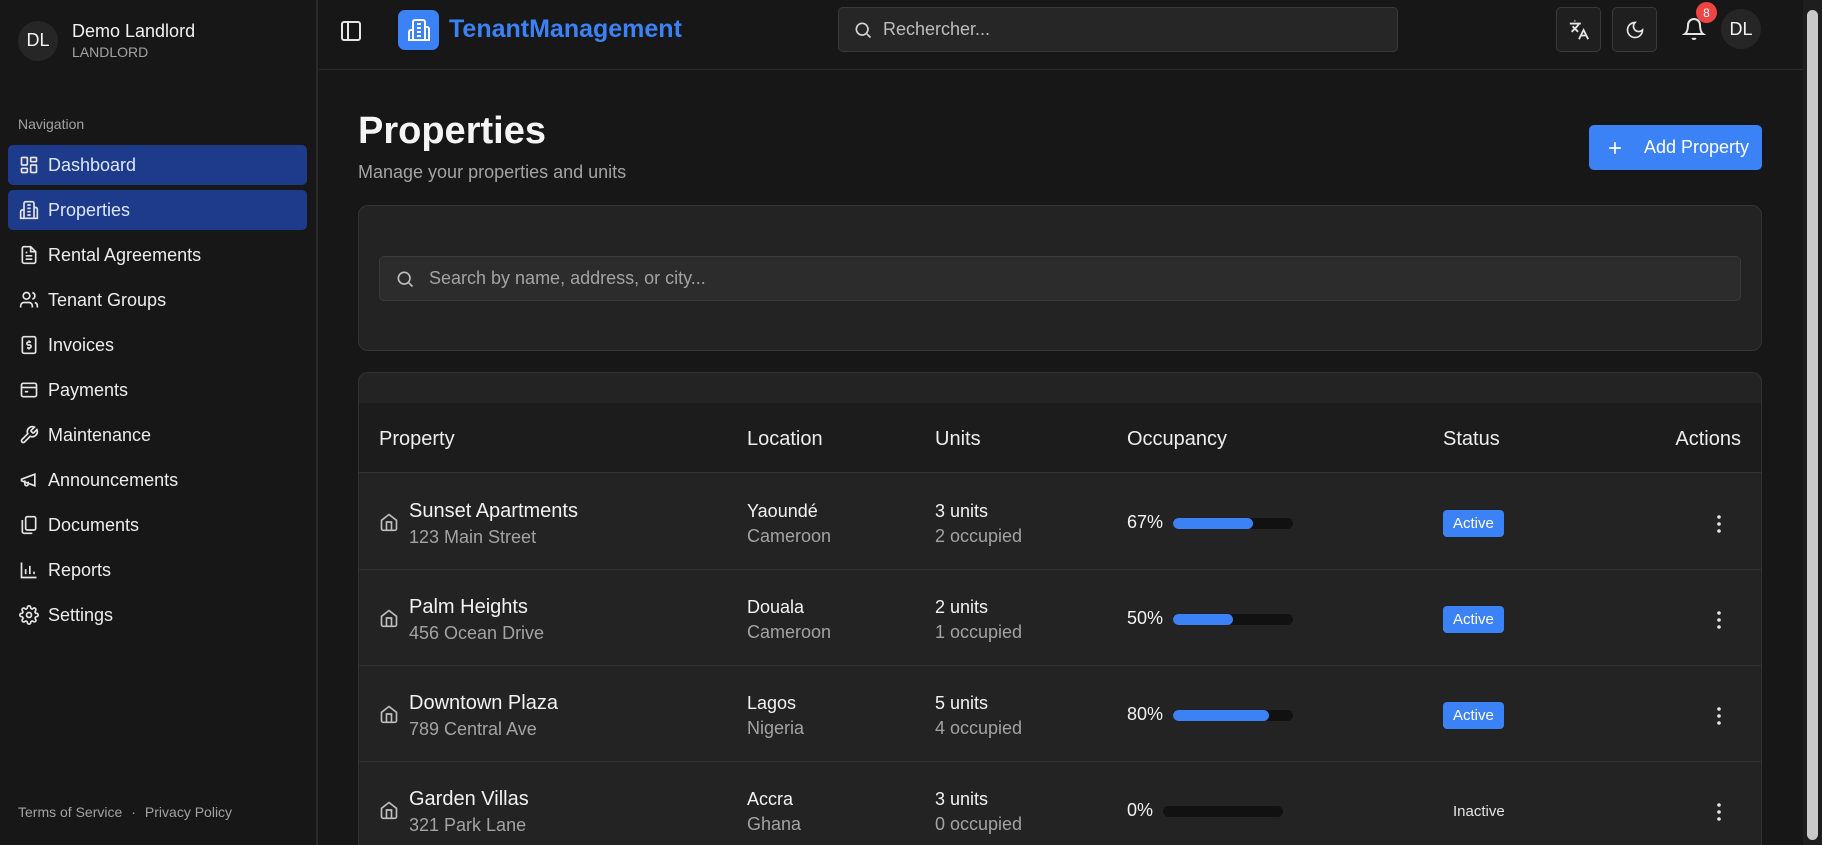 This screenshot has width=1822, height=845. Describe the element at coordinates (351, 31) in the screenshot. I see `sidebar-toggle-icon` at that location.